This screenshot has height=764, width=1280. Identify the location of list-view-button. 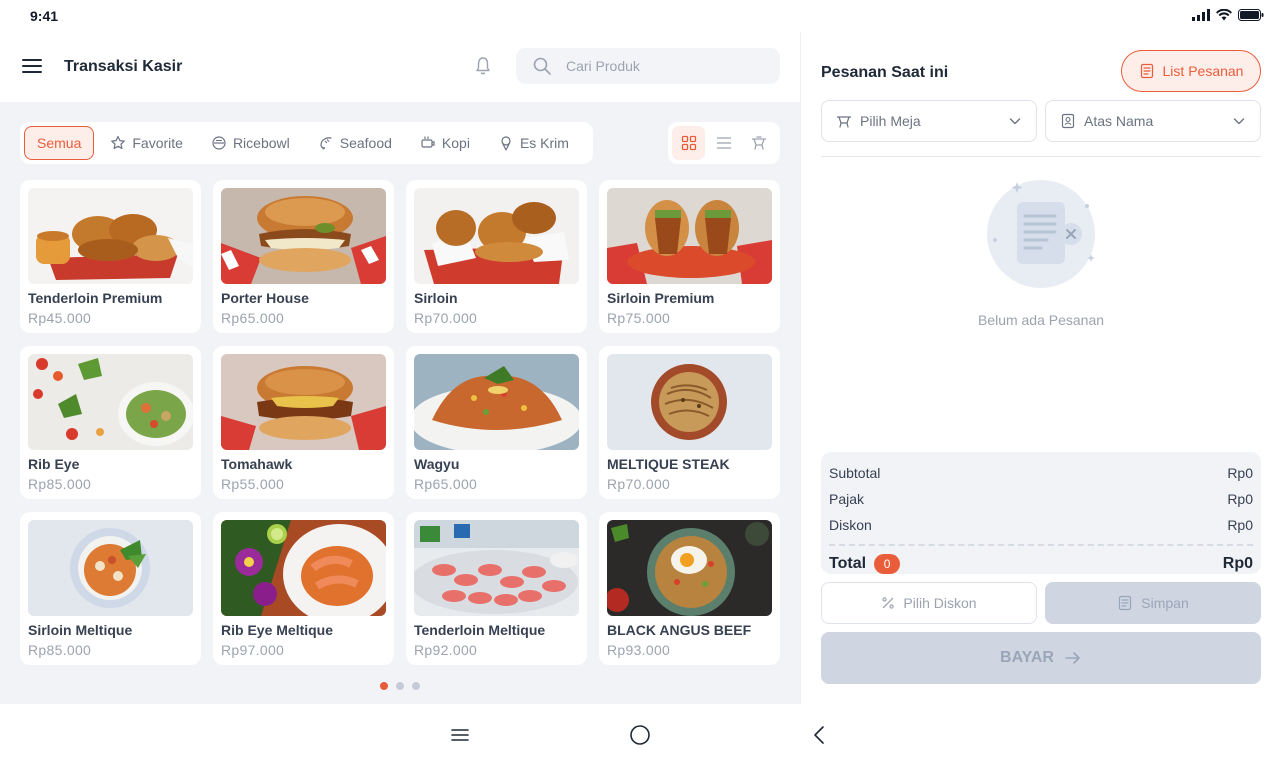
(723, 143).